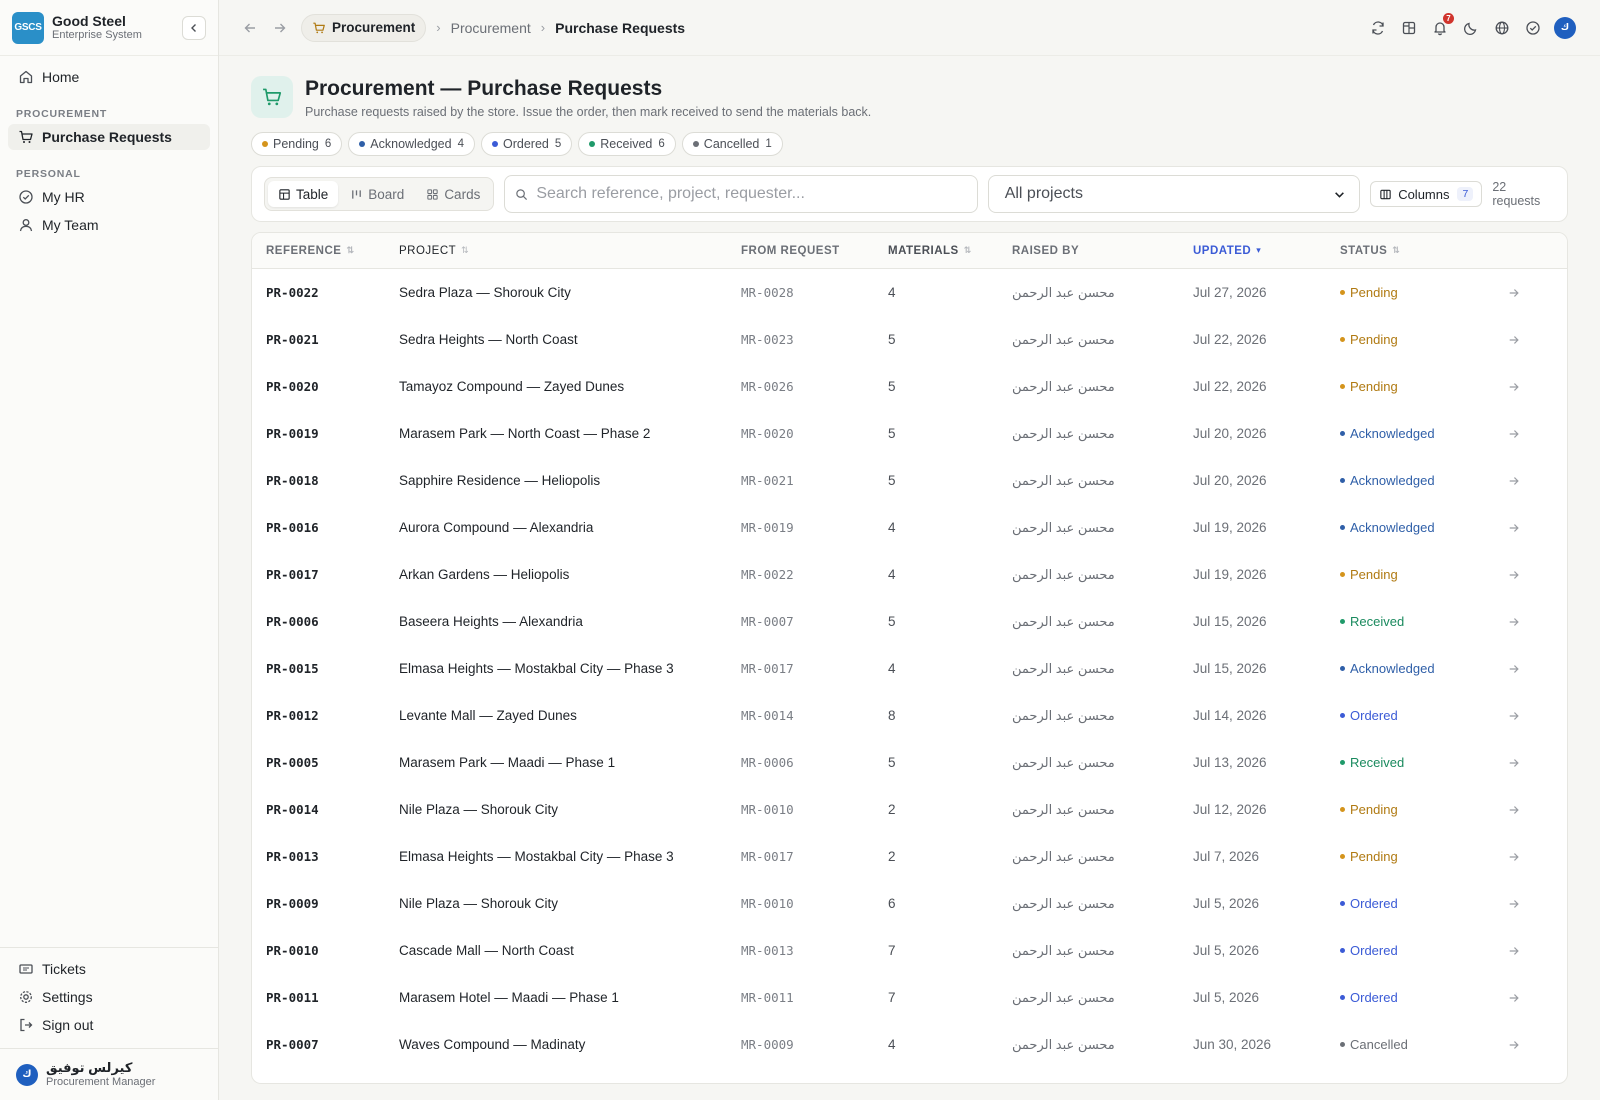 The height and width of the screenshot is (1100, 1600). What do you see at coordinates (411, 144) in the screenshot?
I see `status-chip-acknowledged: Acknowledged 4` at bounding box center [411, 144].